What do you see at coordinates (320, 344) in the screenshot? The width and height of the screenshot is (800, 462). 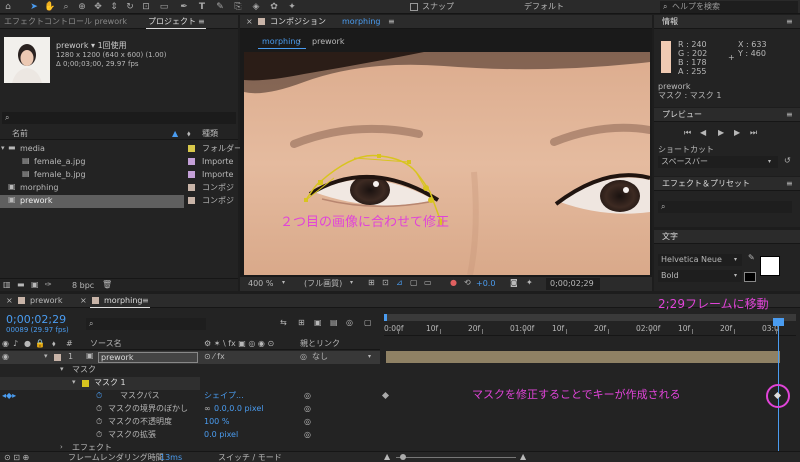 I see `col-parent: 親とリンク` at bounding box center [320, 344].